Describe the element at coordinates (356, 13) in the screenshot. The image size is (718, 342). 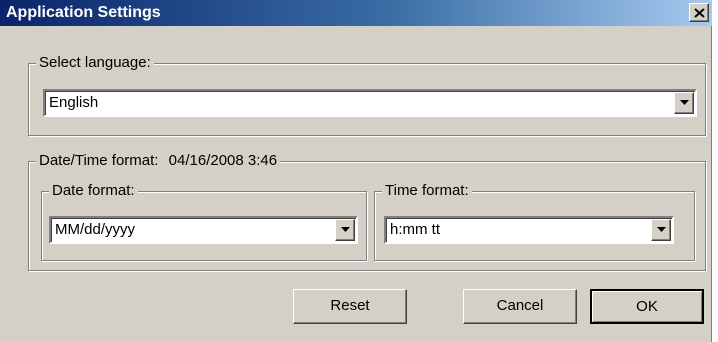
I see `title-bar: Application Settings` at that location.